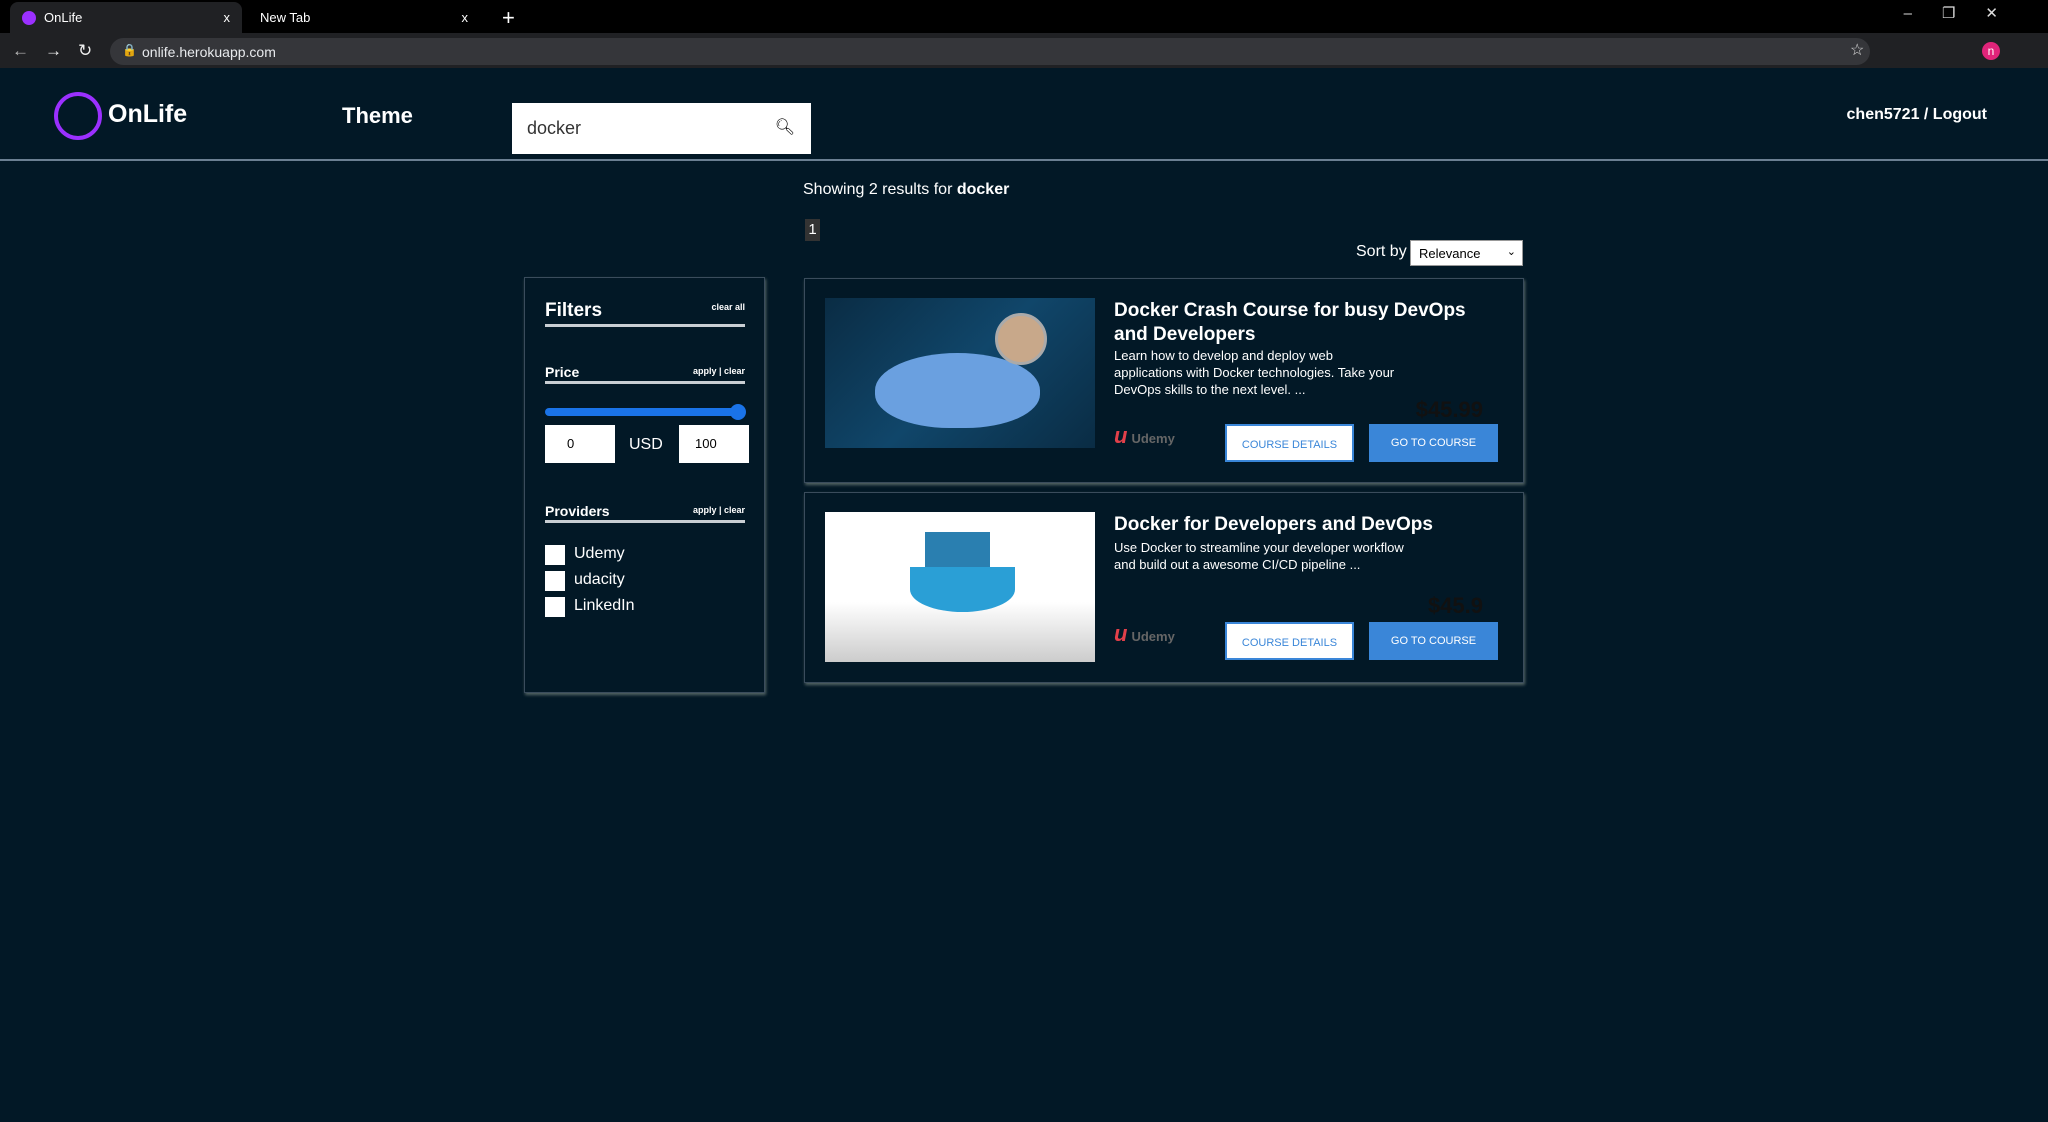 Image resolution: width=2048 pixels, height=1122 pixels. Describe the element at coordinates (126, 17) in the screenshot. I see `tab-onlife: OnLife x` at that location.